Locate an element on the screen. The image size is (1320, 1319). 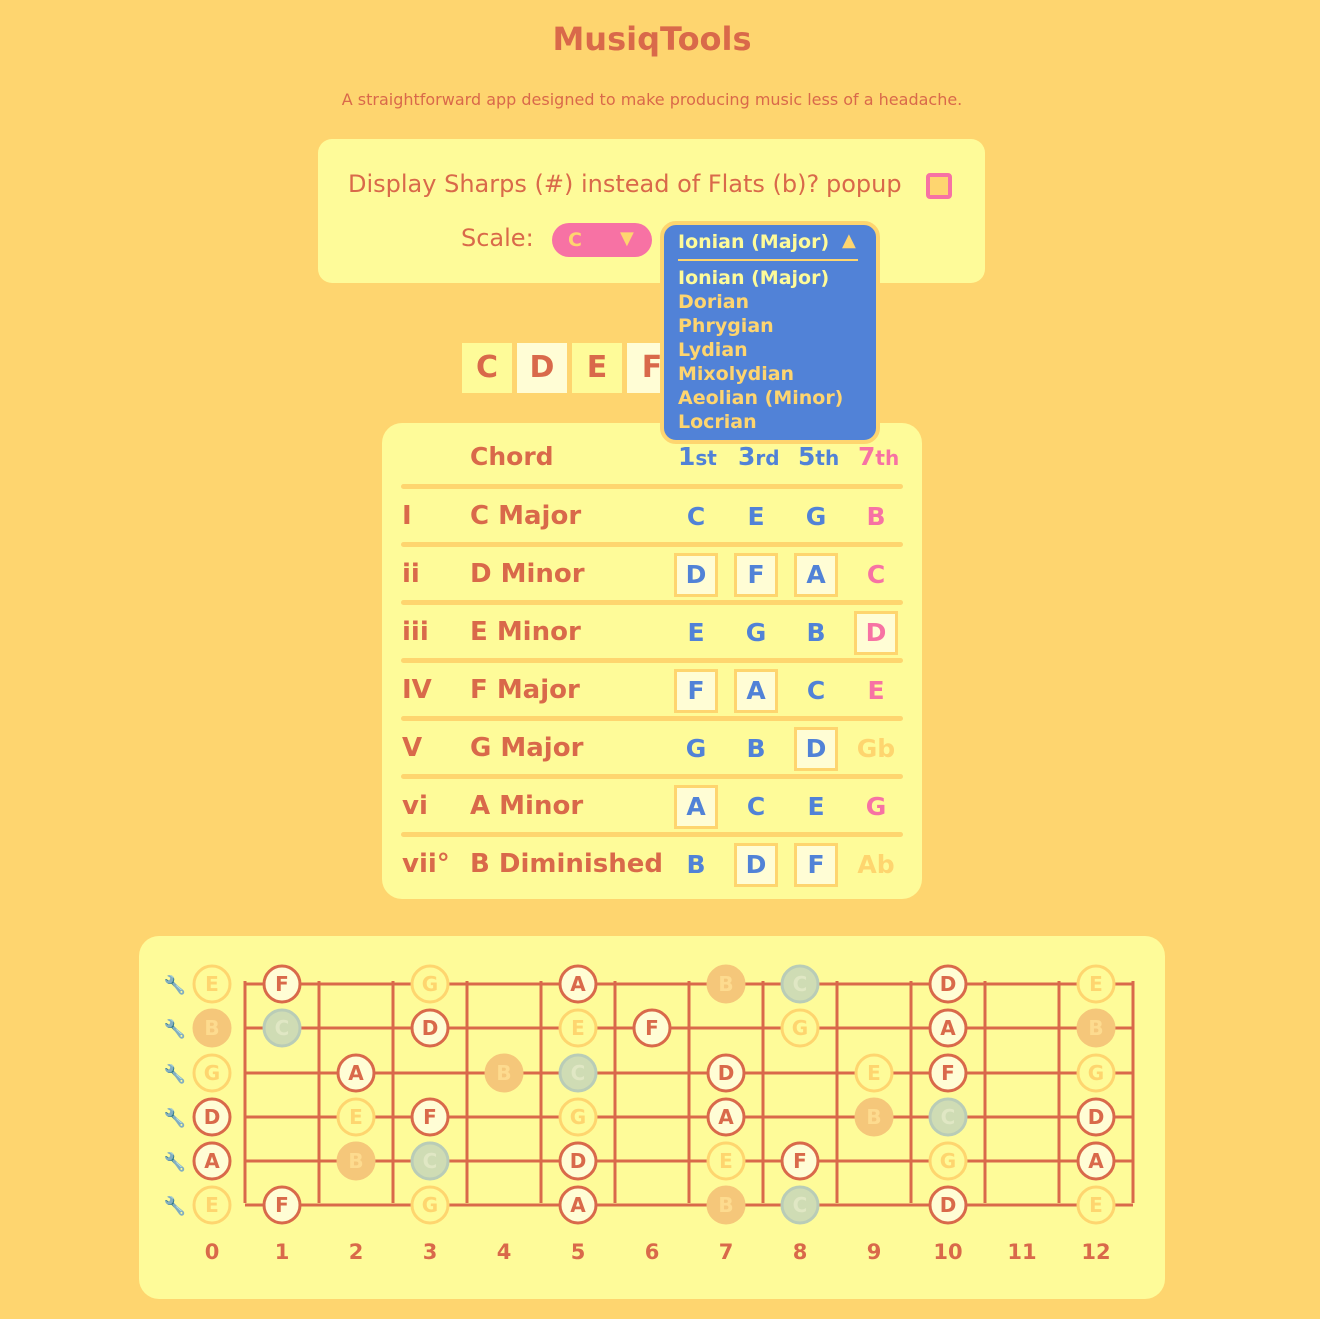
fret-number: 8 is located at coordinates (800, 1252).